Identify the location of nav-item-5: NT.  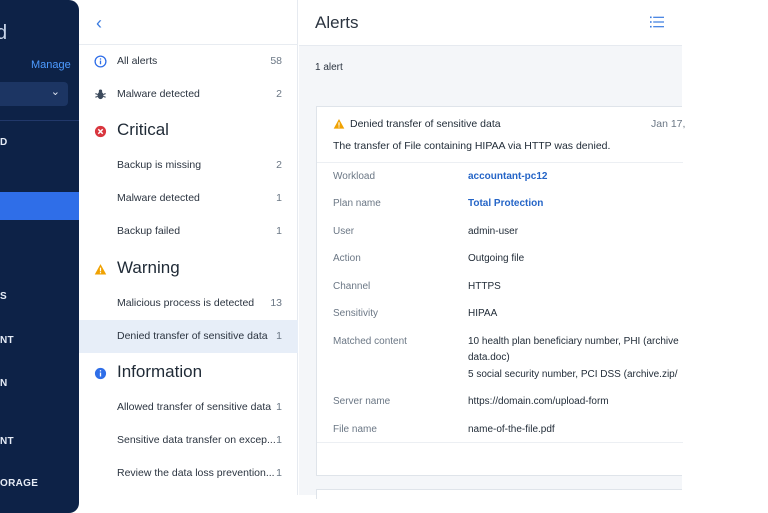
(39, 441).